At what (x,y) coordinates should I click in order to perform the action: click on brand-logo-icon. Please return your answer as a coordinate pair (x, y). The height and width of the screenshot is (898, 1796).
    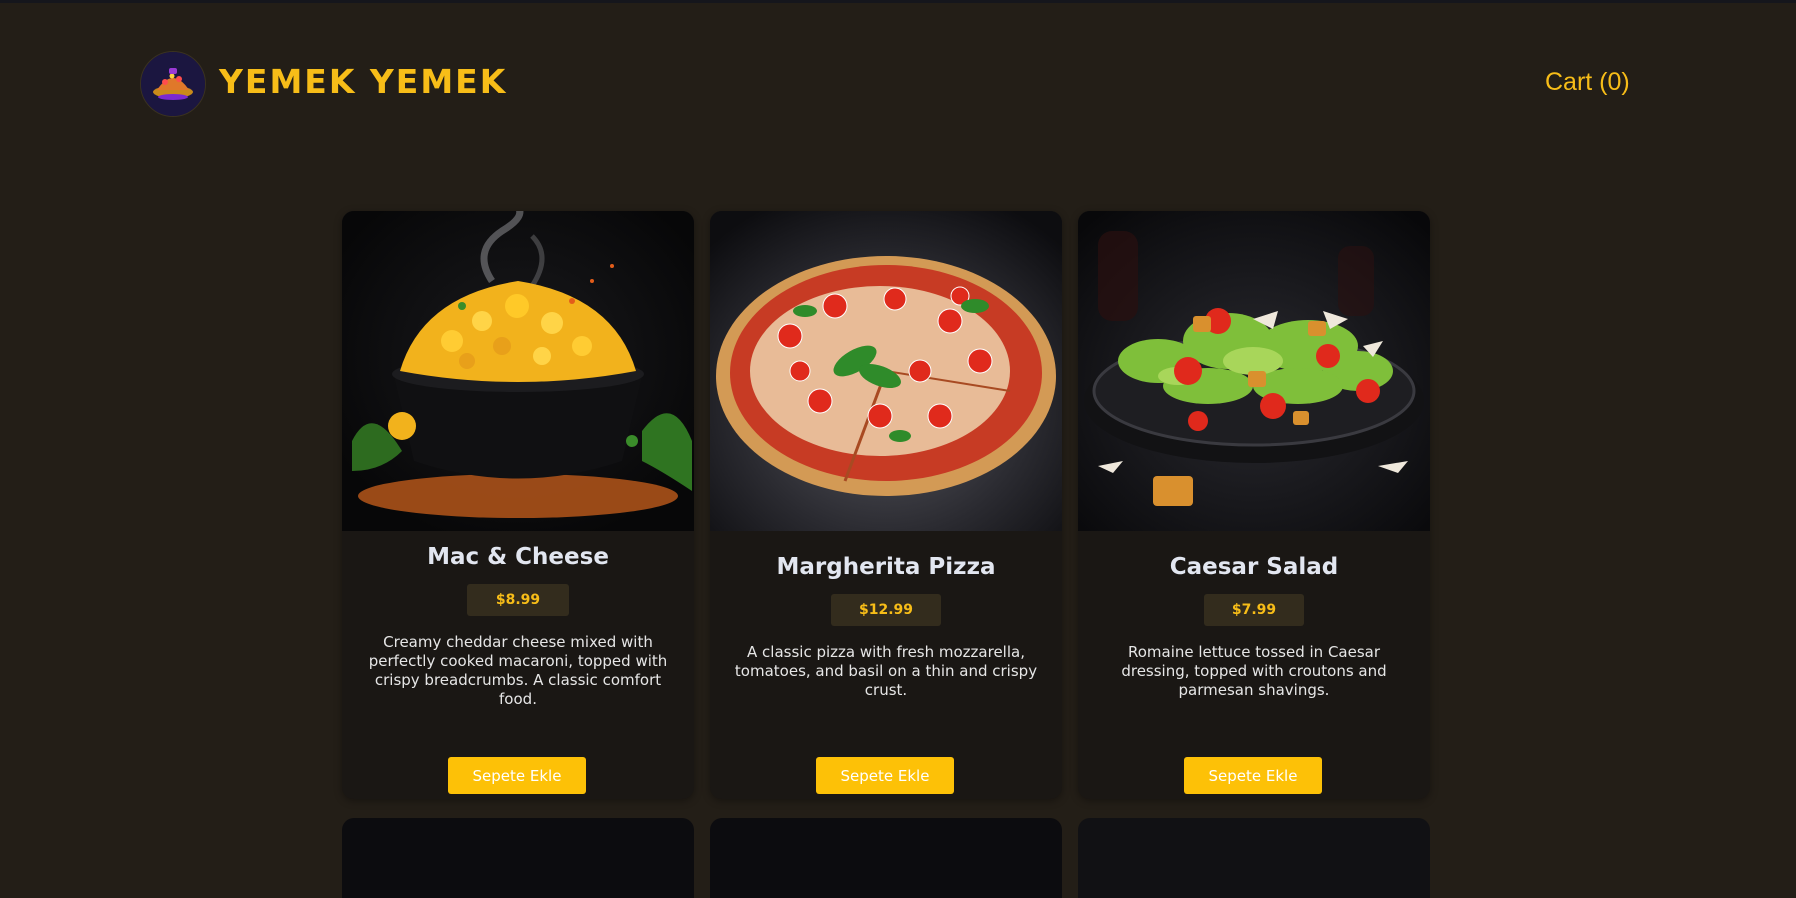
    Looking at the image, I should click on (173, 84).